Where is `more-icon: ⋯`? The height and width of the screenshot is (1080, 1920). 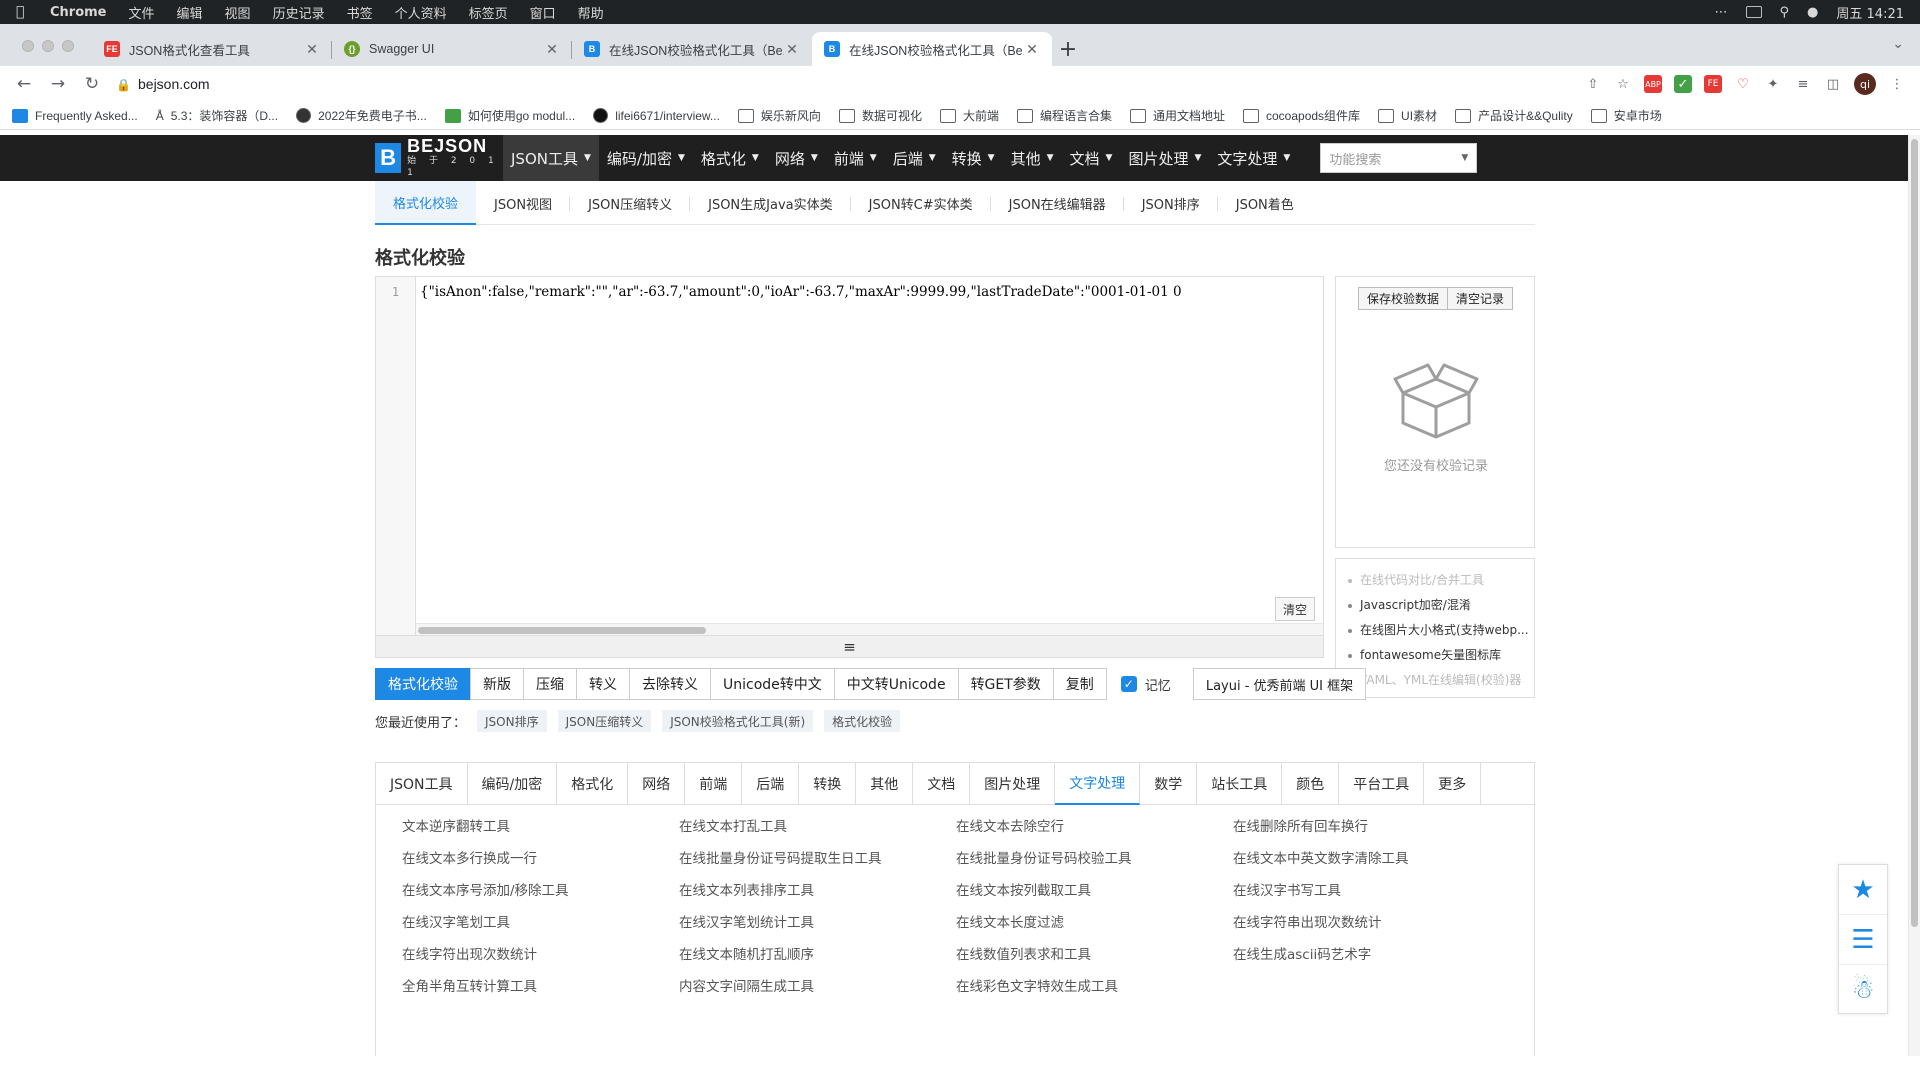
more-icon: ⋯ is located at coordinates (1721, 12).